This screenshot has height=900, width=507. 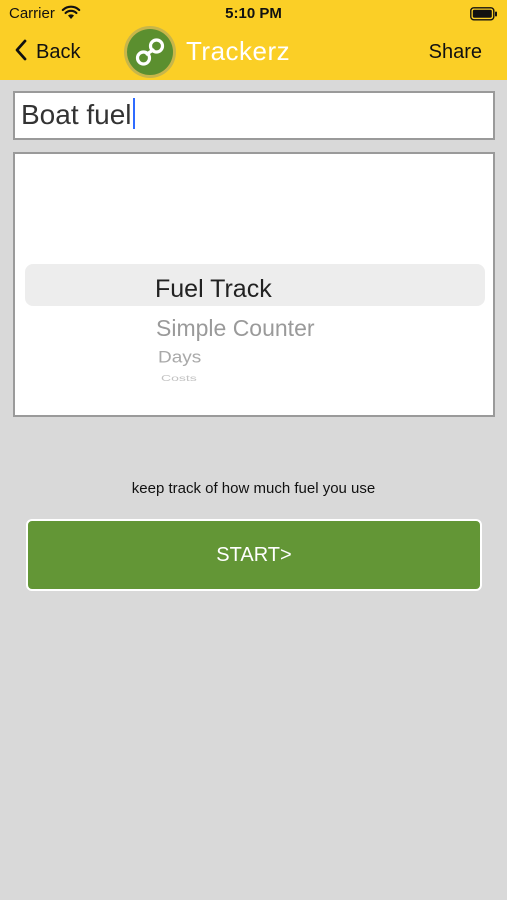 I want to click on status-time: 5:10 PM, so click(x=253, y=13).